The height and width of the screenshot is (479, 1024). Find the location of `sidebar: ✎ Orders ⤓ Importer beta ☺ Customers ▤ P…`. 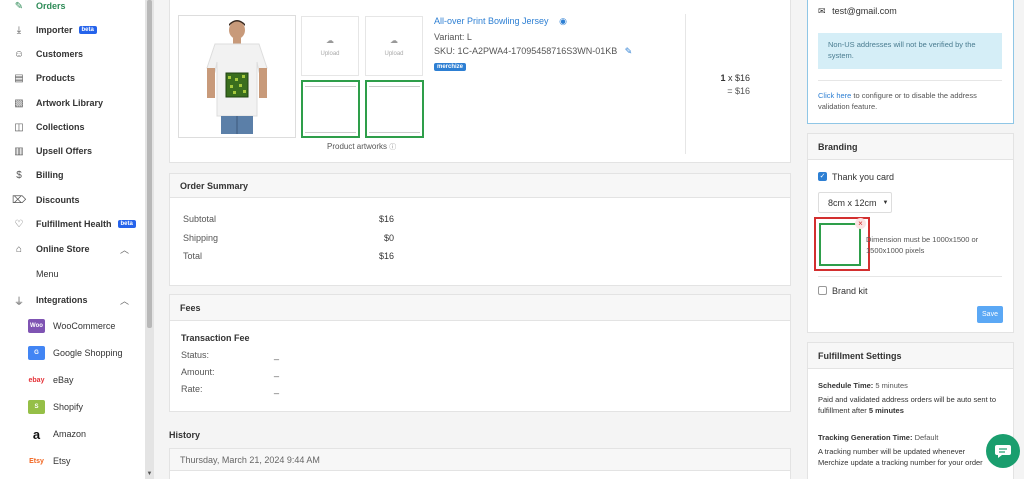

sidebar: ✎ Orders ⤓ Importer beta ☺ Customers ▤ P… is located at coordinates (72, 239).